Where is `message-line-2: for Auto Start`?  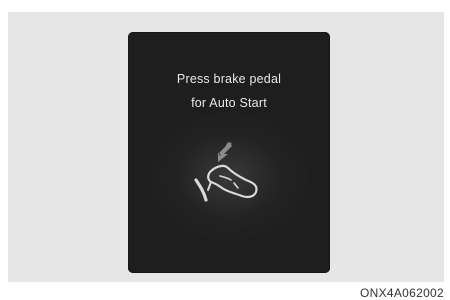 message-line-2: for Auto Start is located at coordinates (229, 103).